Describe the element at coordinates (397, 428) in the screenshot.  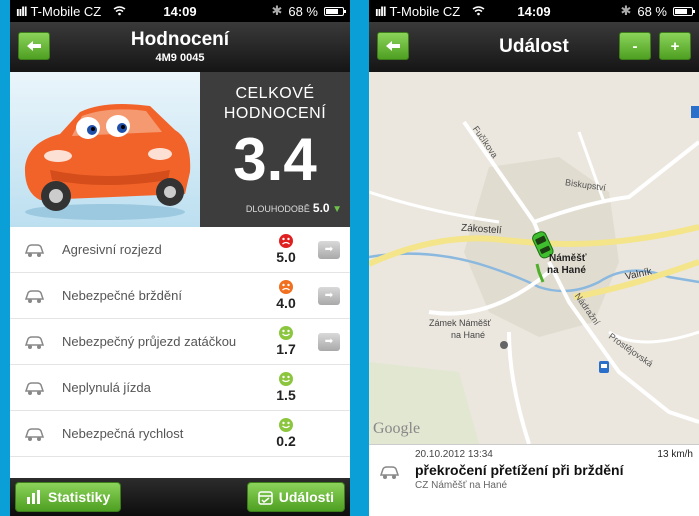
I see `google-logo: Google` at that location.